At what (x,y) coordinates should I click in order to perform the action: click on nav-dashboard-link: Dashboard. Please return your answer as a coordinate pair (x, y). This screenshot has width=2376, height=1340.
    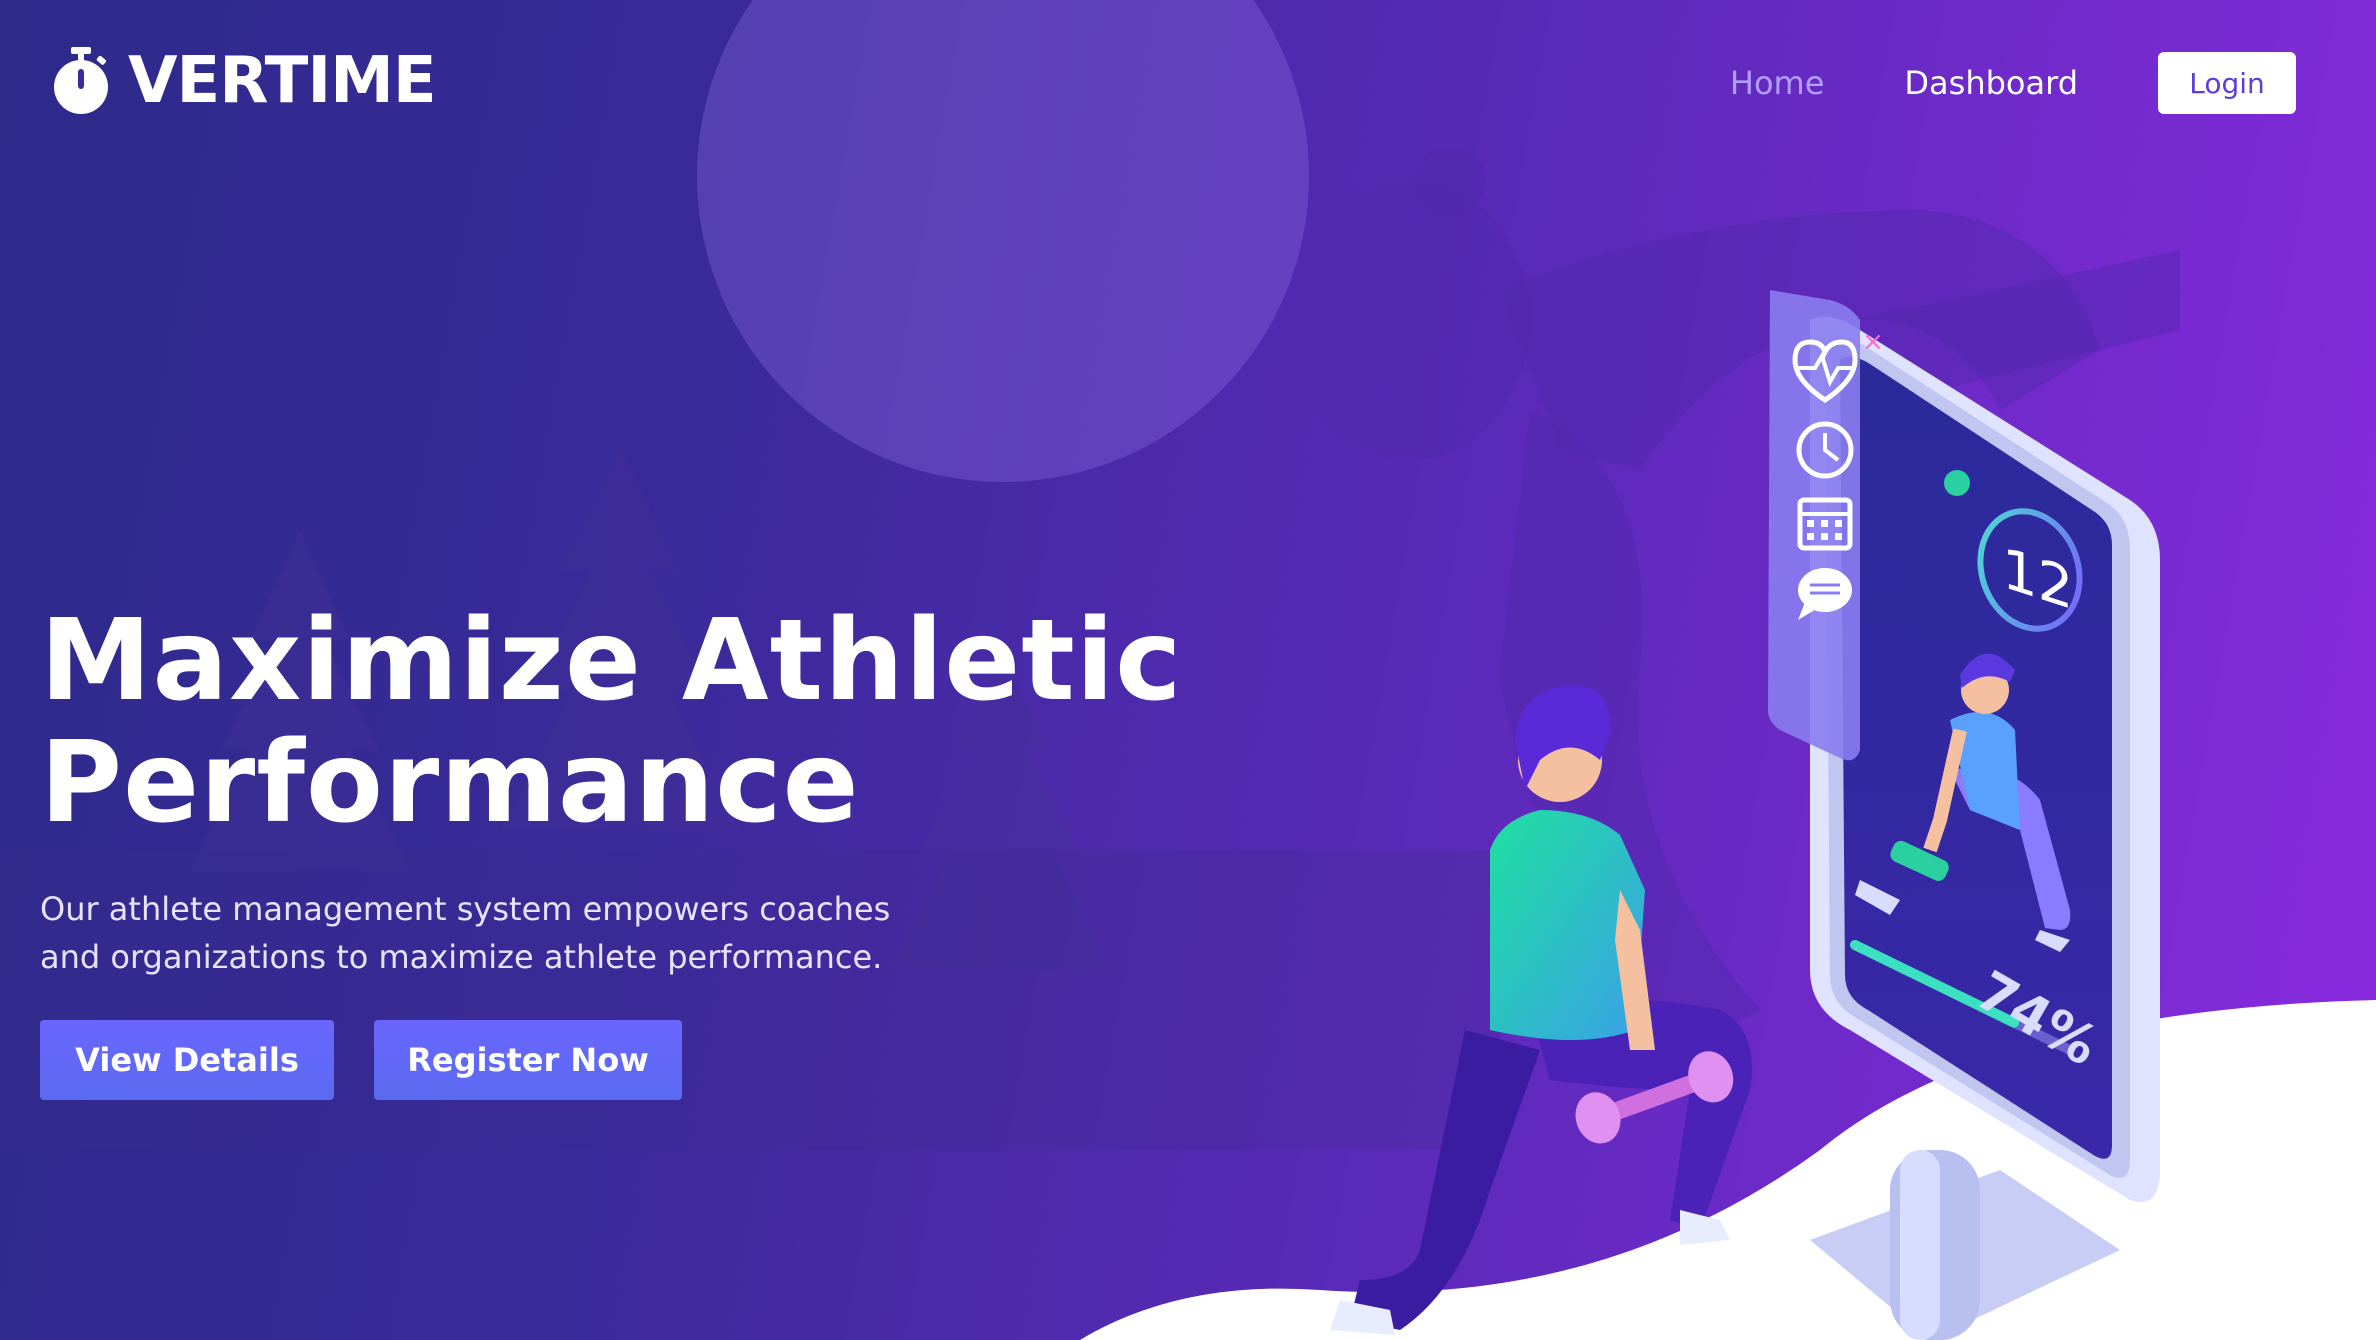
    Looking at the image, I should click on (1991, 83).